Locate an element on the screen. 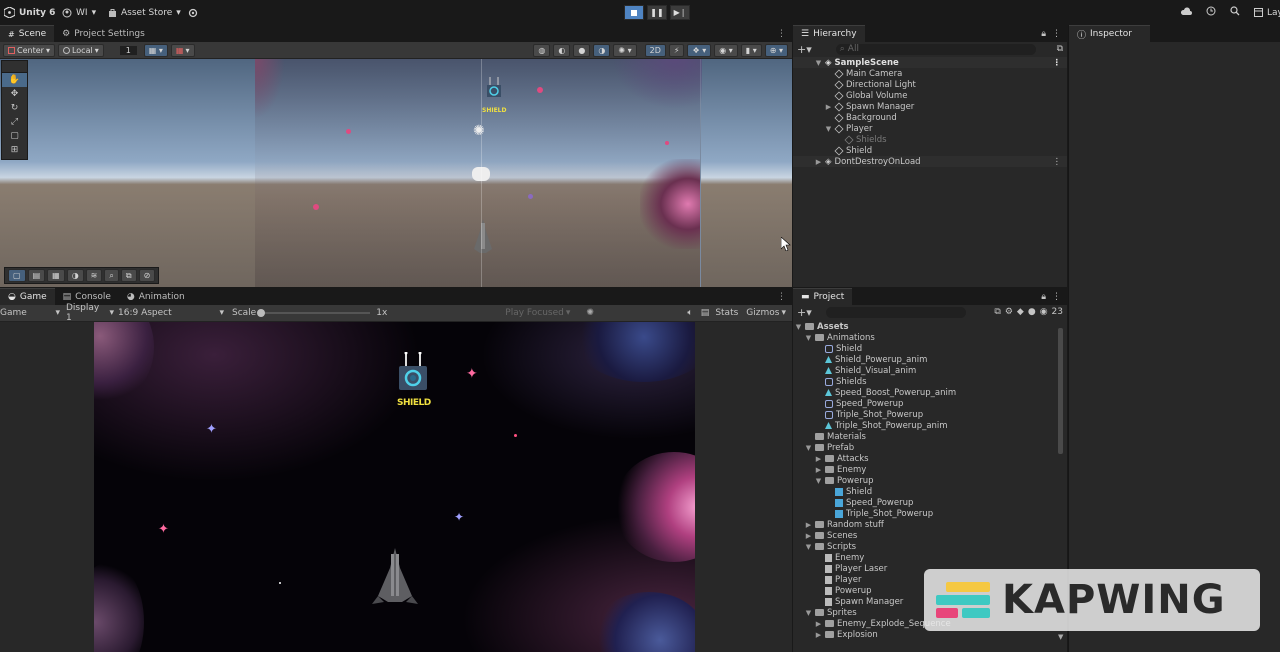  list-item: ▶ Spawn Manager is located at coordinates (930, 106).